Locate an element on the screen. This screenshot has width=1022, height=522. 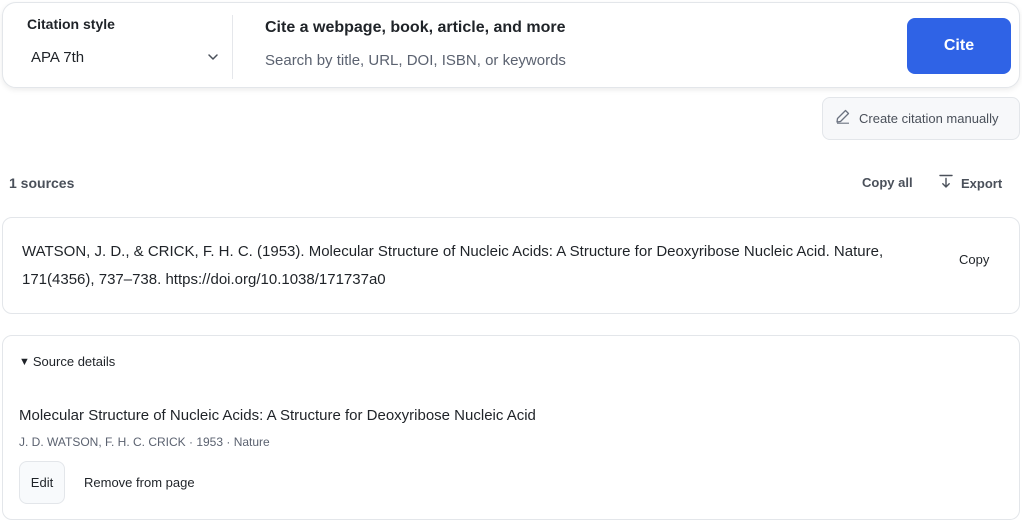
export-label: Export is located at coordinates (982, 183).